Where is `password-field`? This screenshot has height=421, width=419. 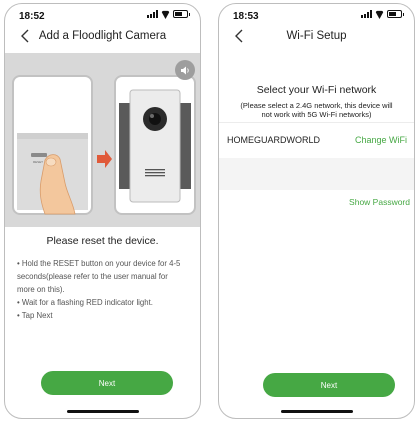
password-field is located at coordinates (316, 174).